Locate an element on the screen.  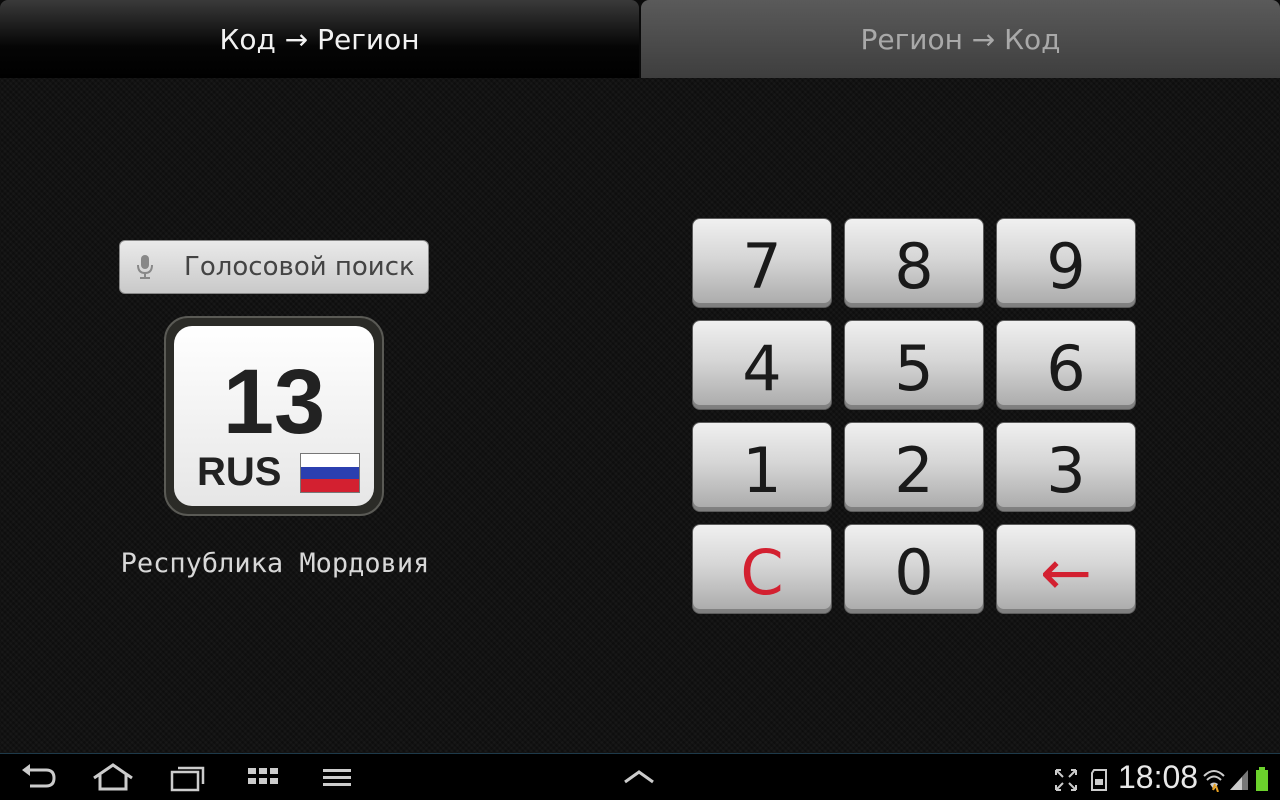
clear-button: C is located at coordinates (762, 569).